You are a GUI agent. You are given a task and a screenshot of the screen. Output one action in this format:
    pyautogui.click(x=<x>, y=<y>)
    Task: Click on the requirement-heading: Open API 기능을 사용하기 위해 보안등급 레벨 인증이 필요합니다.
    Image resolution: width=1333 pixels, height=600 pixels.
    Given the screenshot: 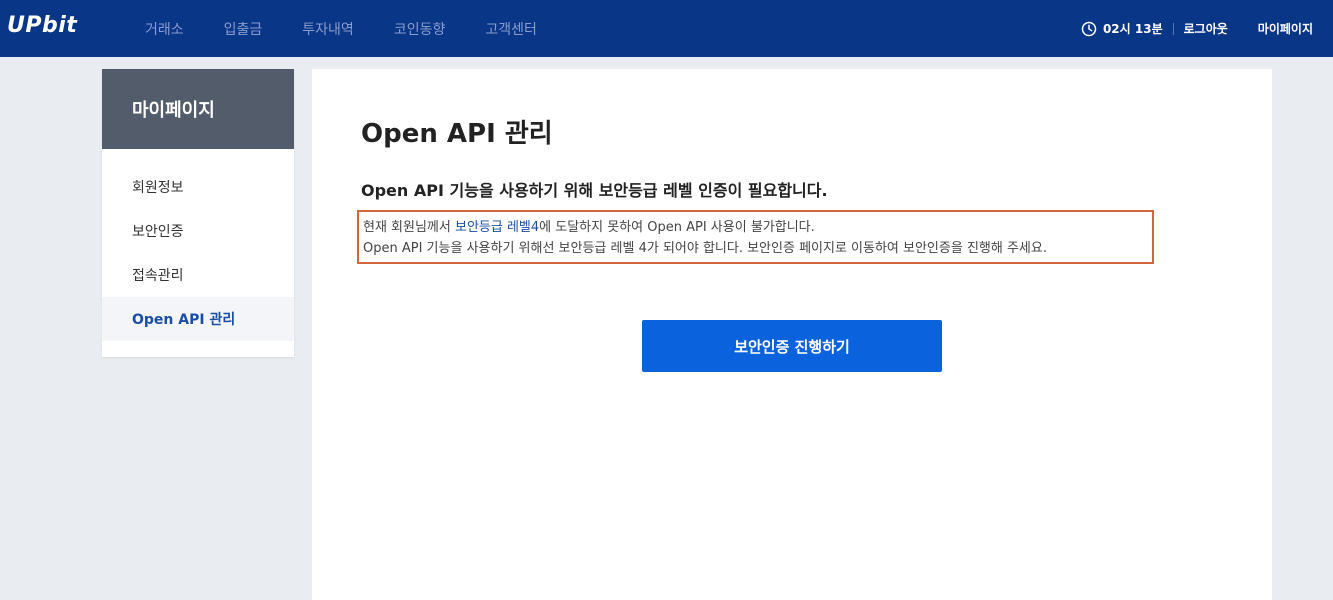 What is the action you would take?
    pyautogui.click(x=594, y=190)
    